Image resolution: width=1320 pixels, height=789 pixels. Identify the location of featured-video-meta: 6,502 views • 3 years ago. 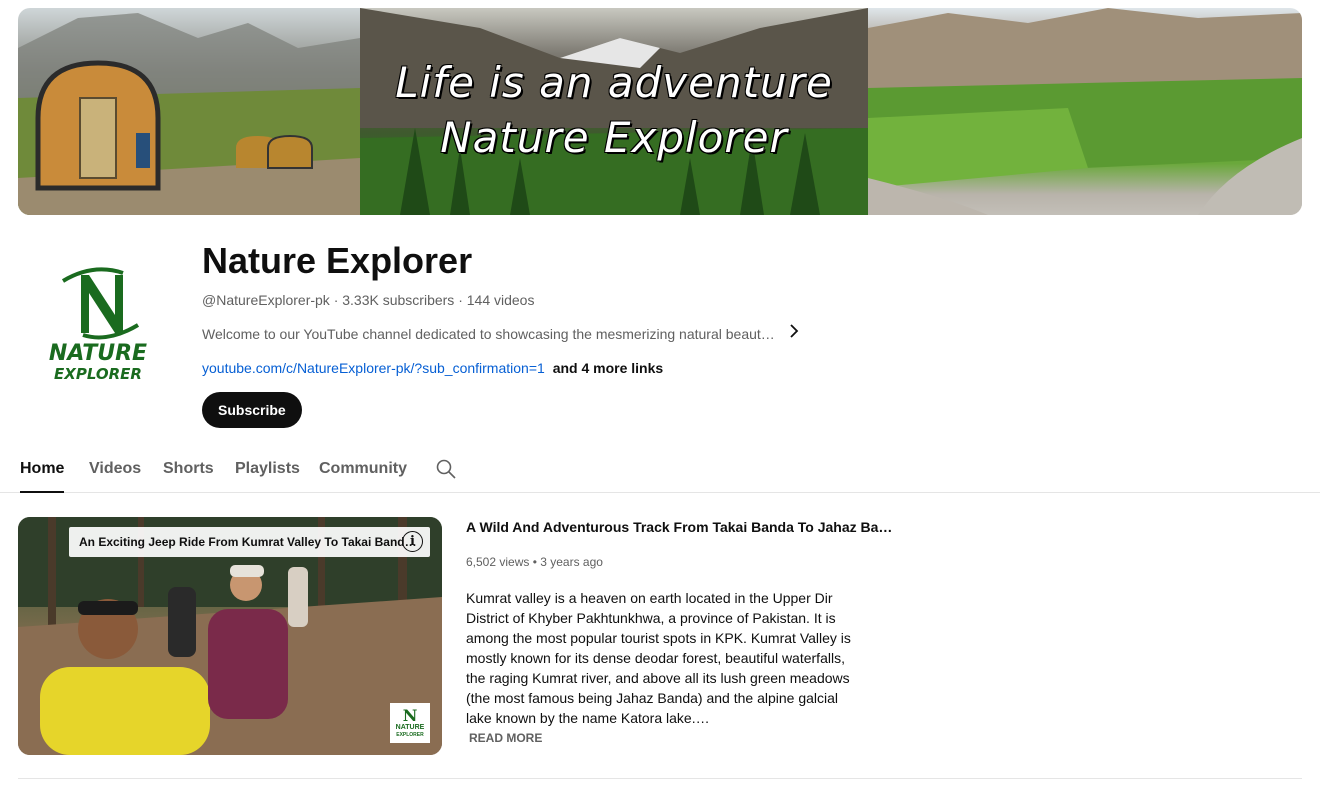
(534, 562).